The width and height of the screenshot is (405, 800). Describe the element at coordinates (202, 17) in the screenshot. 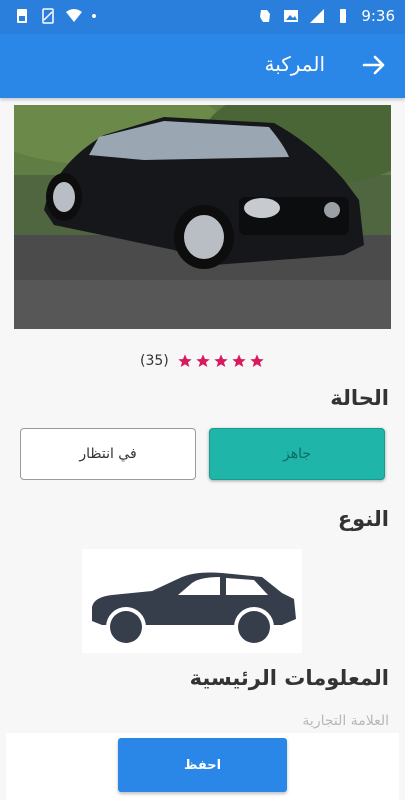

I see `status-bar: 9:36` at that location.